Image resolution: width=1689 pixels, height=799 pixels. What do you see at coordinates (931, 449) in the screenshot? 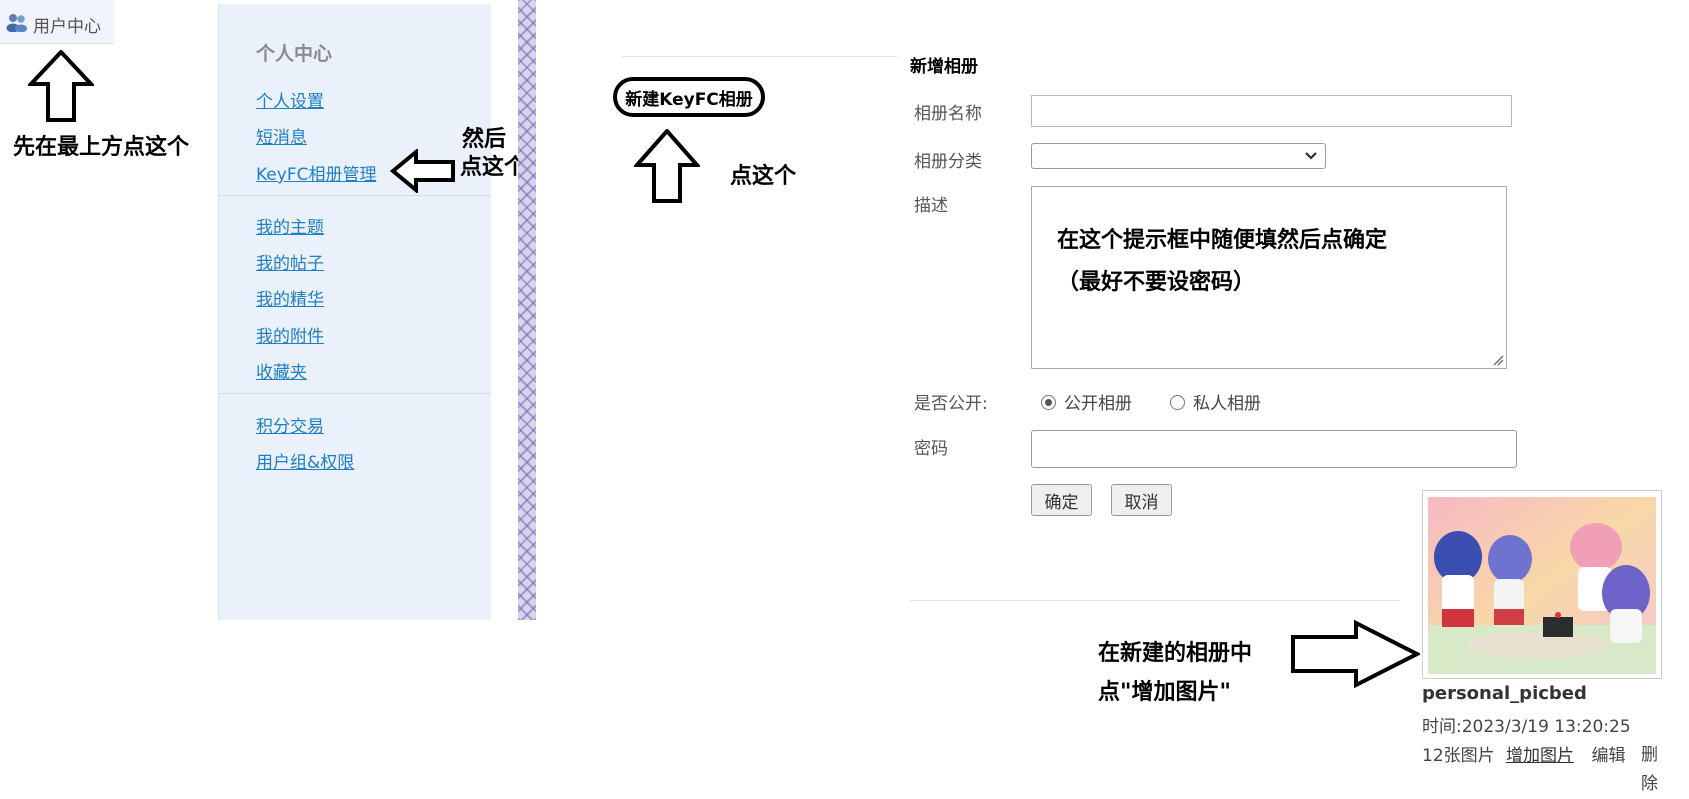
I see `password-label: 密码` at bounding box center [931, 449].